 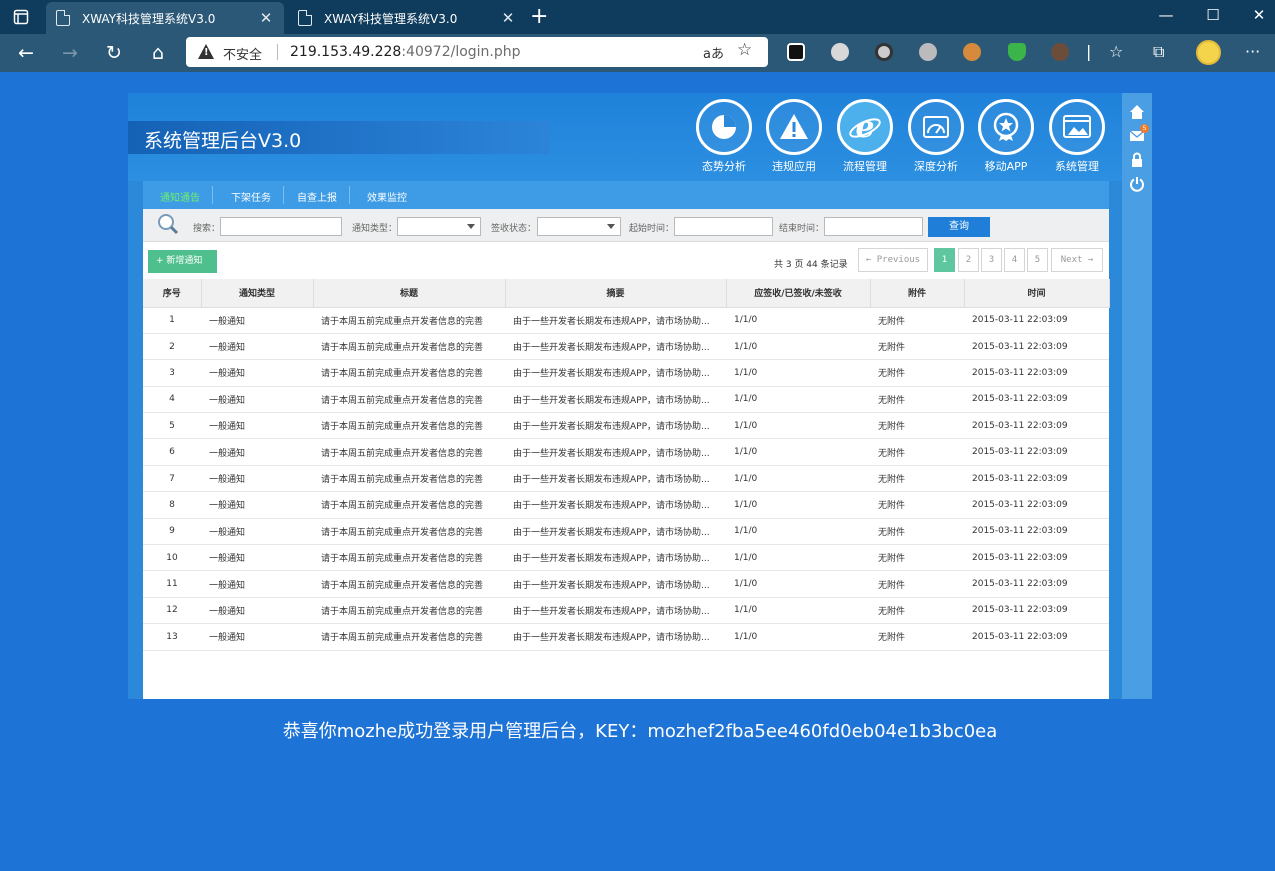 I want to click on next-button: Next →, so click(x=1077, y=260).